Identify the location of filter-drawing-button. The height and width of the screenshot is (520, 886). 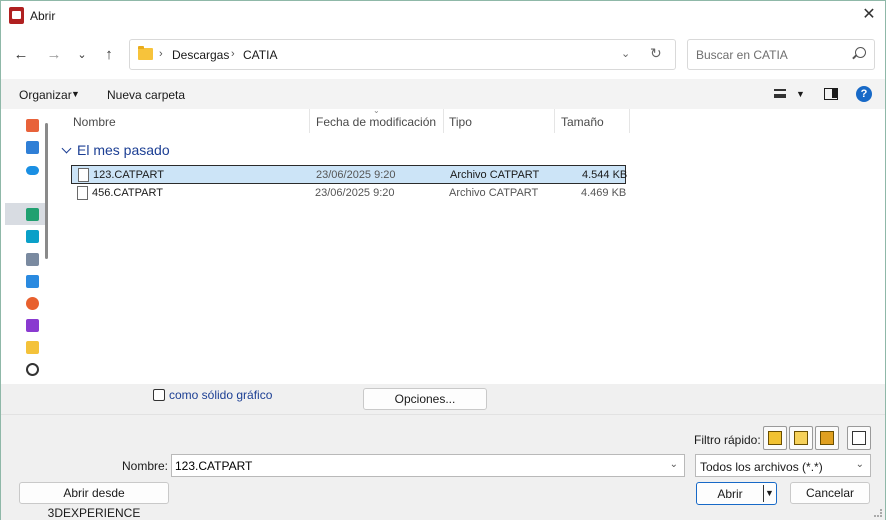
(827, 438).